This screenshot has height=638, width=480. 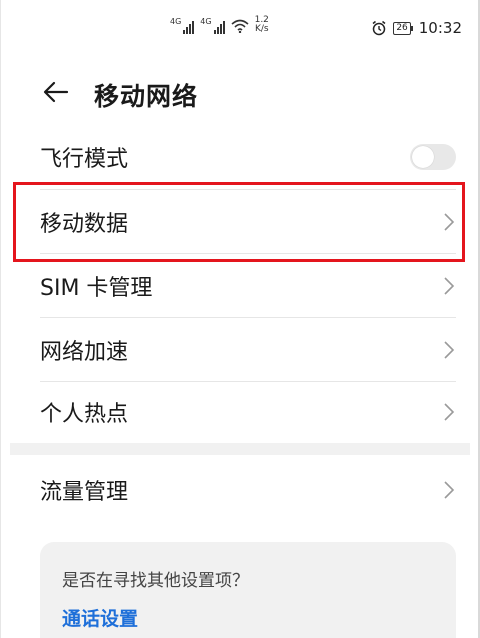 I want to click on airplane-mode-toggle, so click(x=433, y=157).